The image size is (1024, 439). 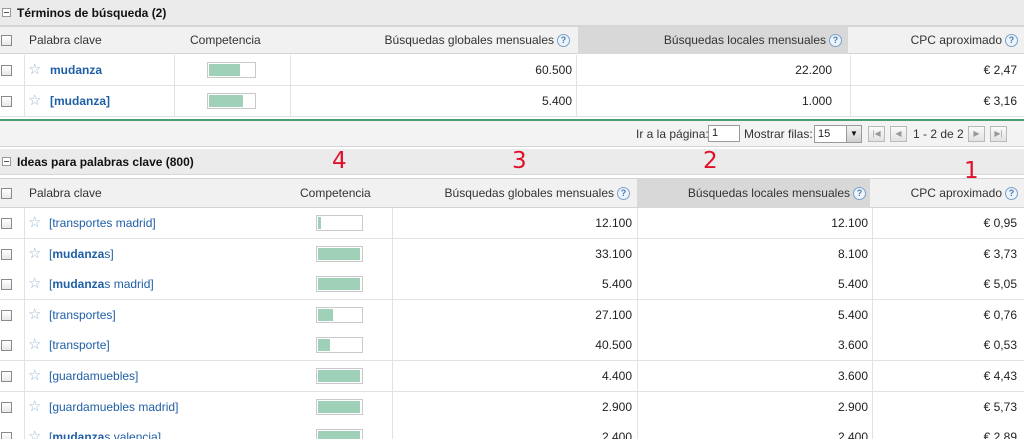 What do you see at coordinates (512, 254) in the screenshot?
I see `table-row: ☆ [mudanzas] 33.100 8.100 € 3,73` at bounding box center [512, 254].